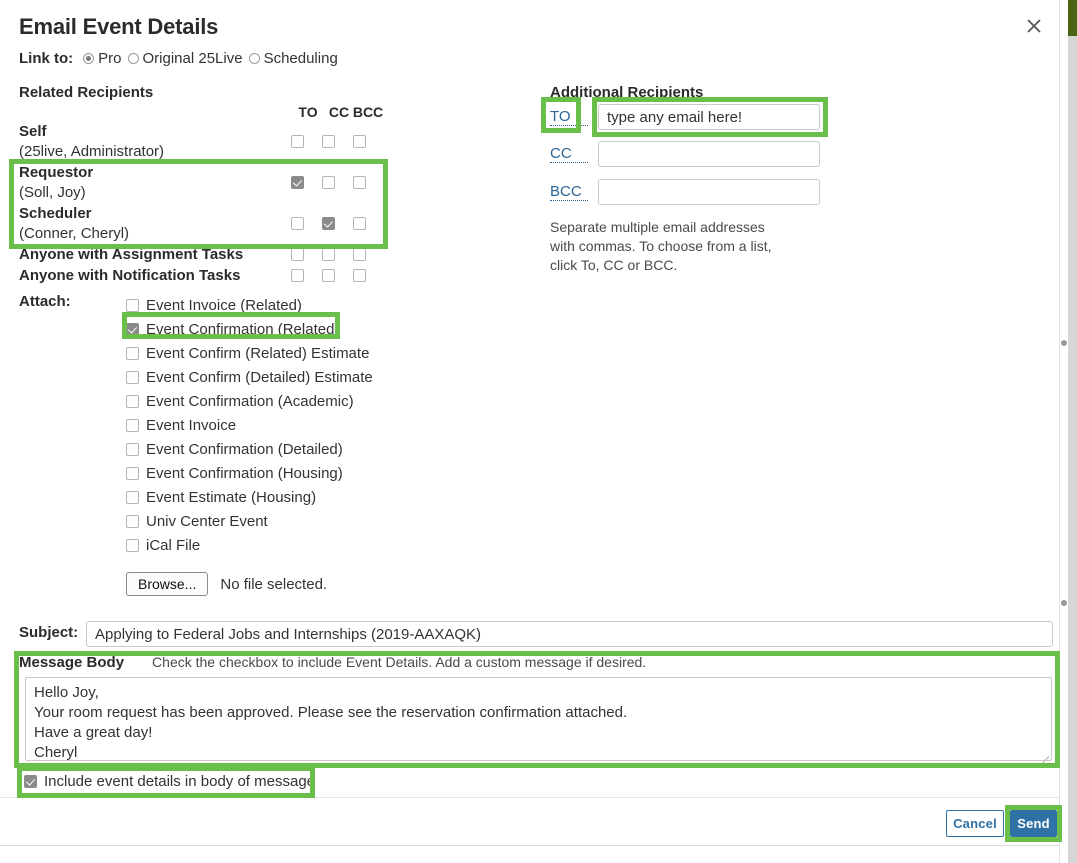 The height and width of the screenshot is (863, 1077). What do you see at coordinates (328, 141) in the screenshot?
I see `checkbox-self-cc` at bounding box center [328, 141].